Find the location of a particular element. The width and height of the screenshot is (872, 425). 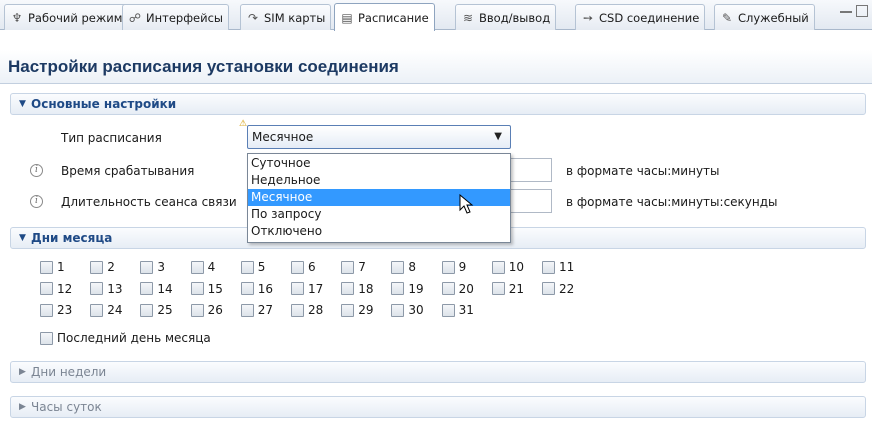

day-checkbox-item: 15 is located at coordinates (206, 289).